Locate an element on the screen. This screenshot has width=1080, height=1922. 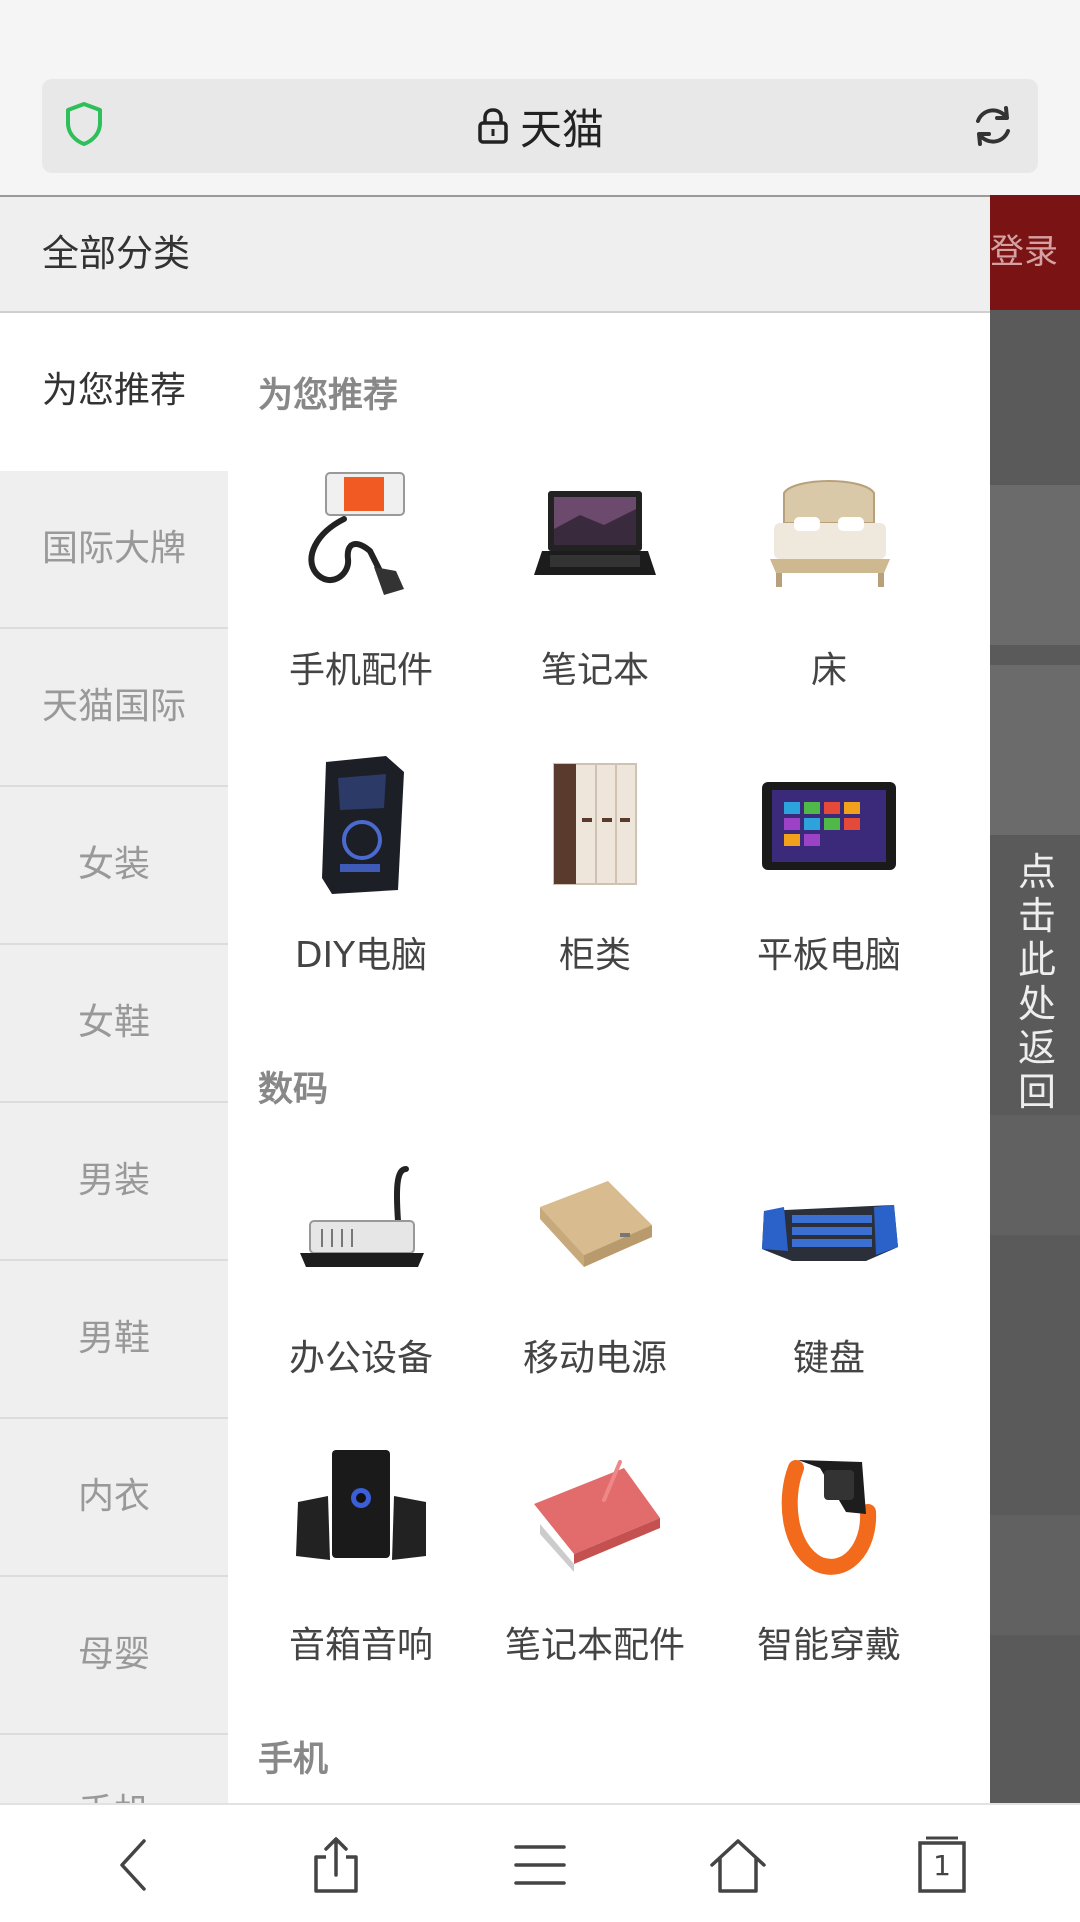
tabs-button: 1 is located at coordinates (942, 1865).